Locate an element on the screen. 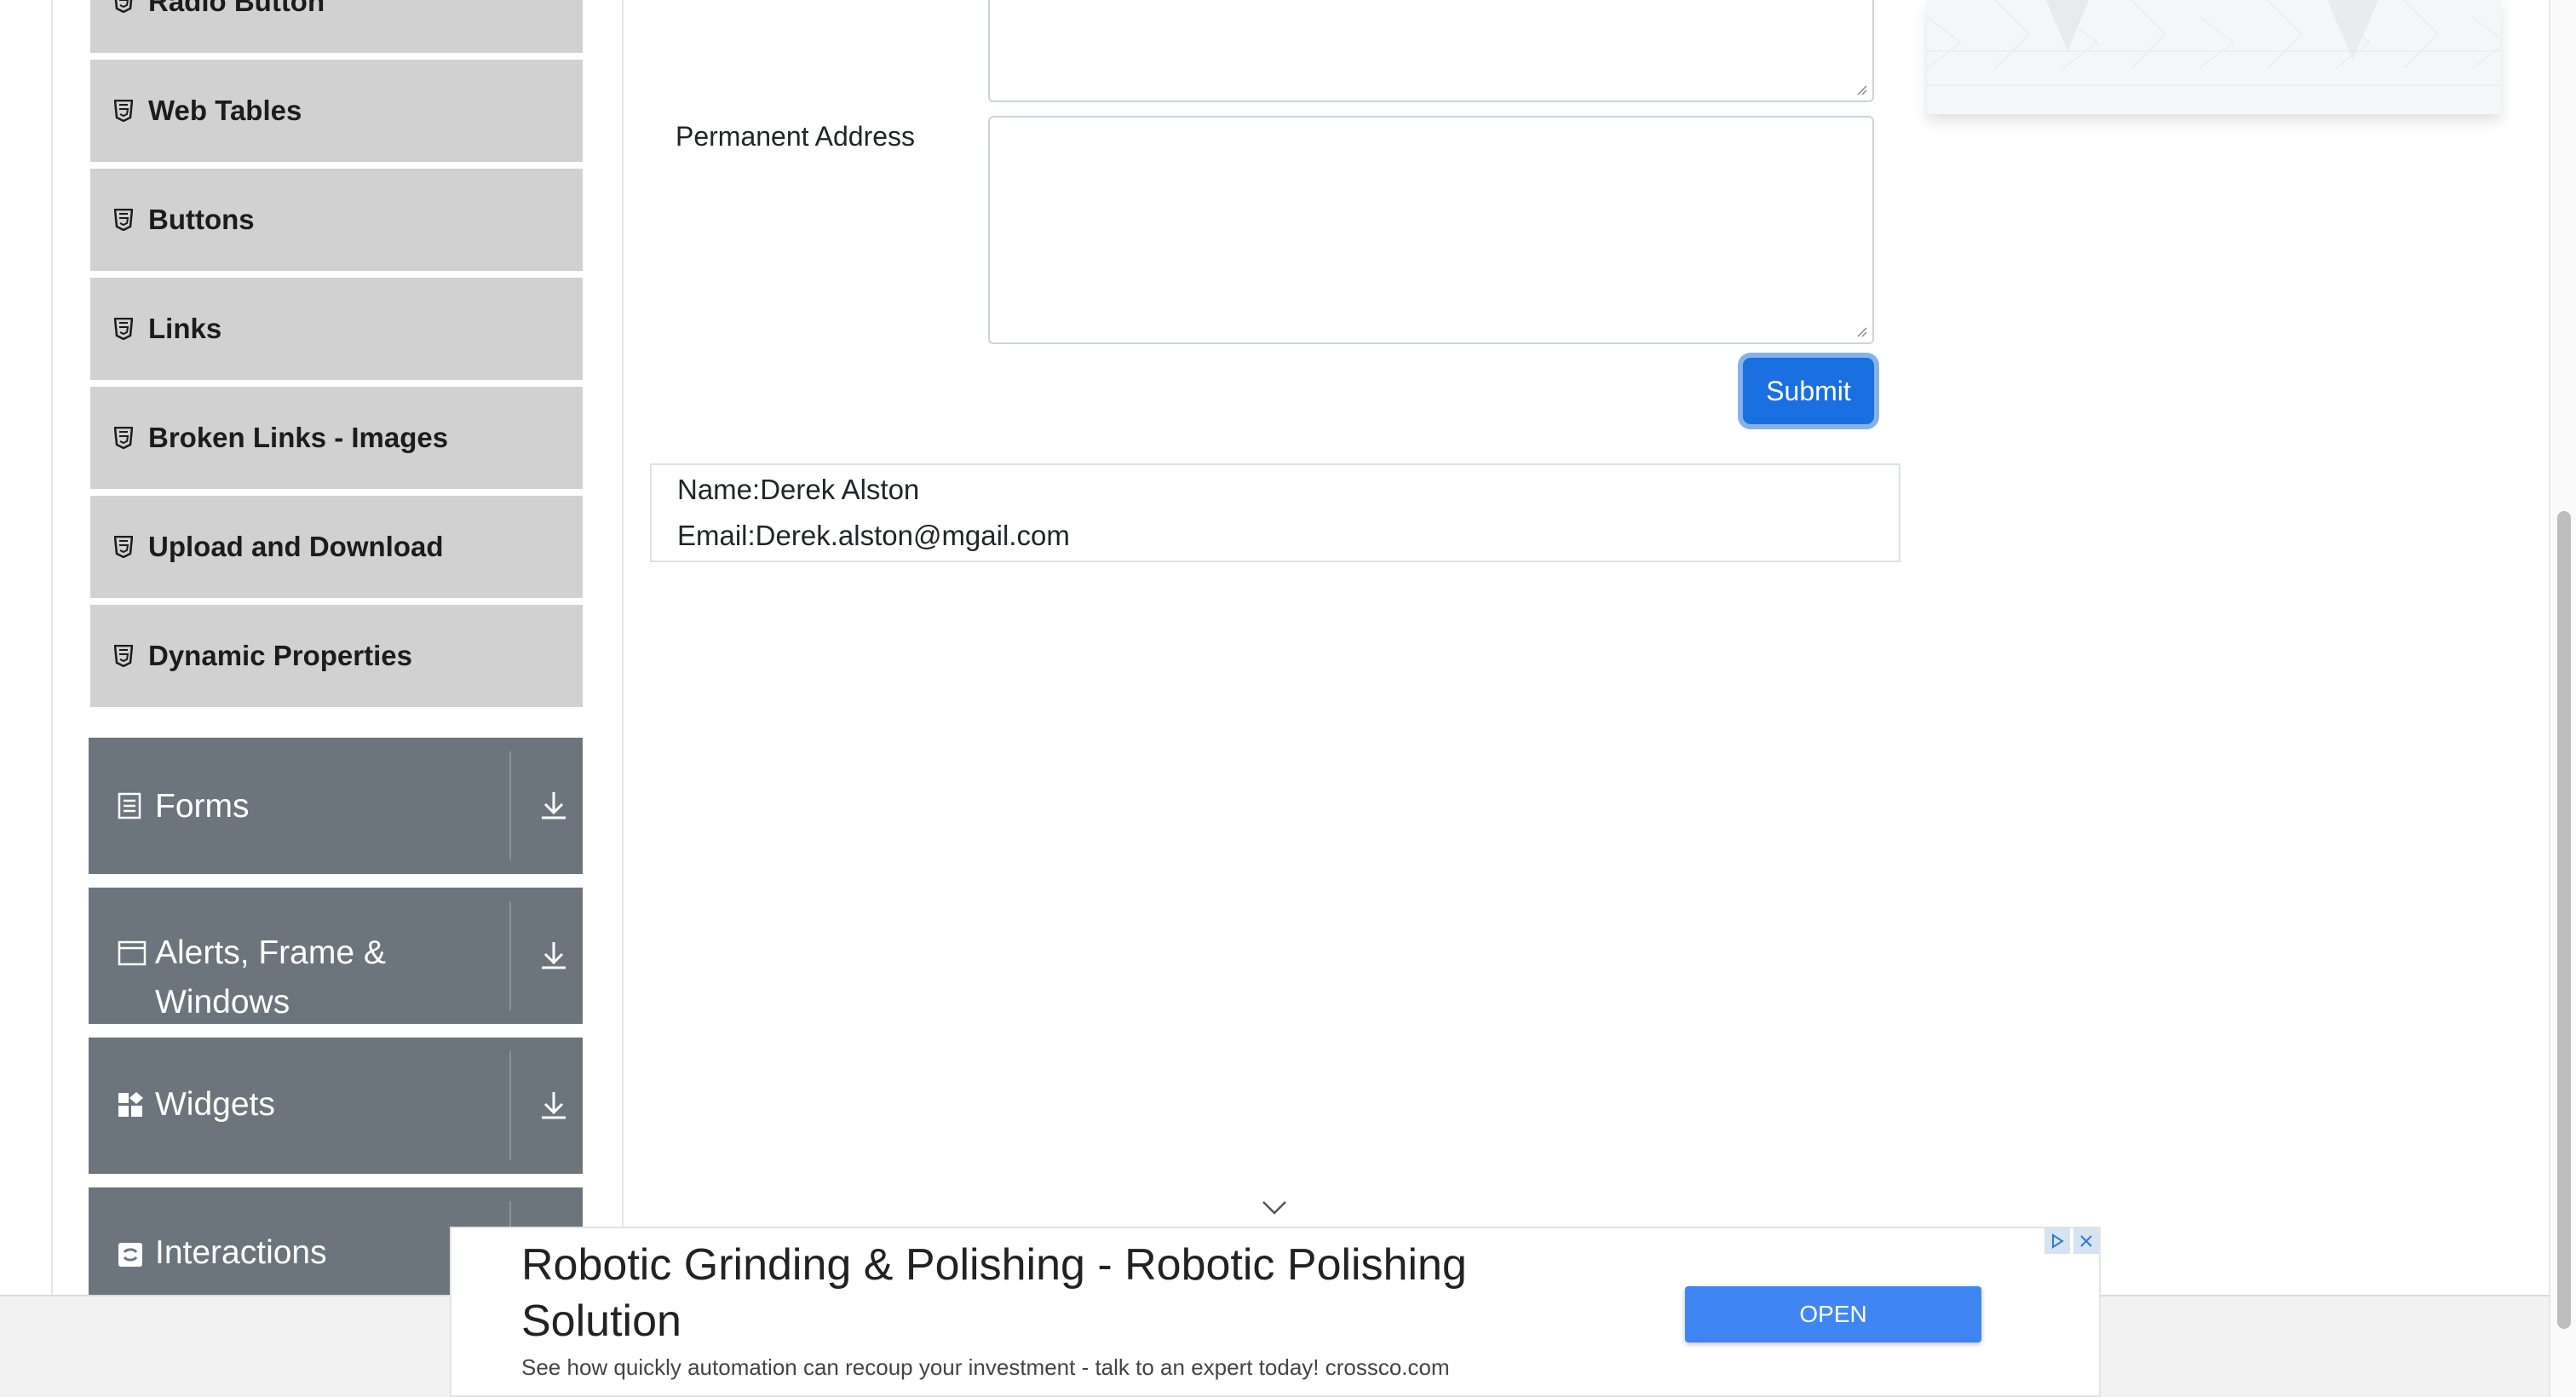  sidebar-item-web-tables: Web Tables is located at coordinates (336, 113).